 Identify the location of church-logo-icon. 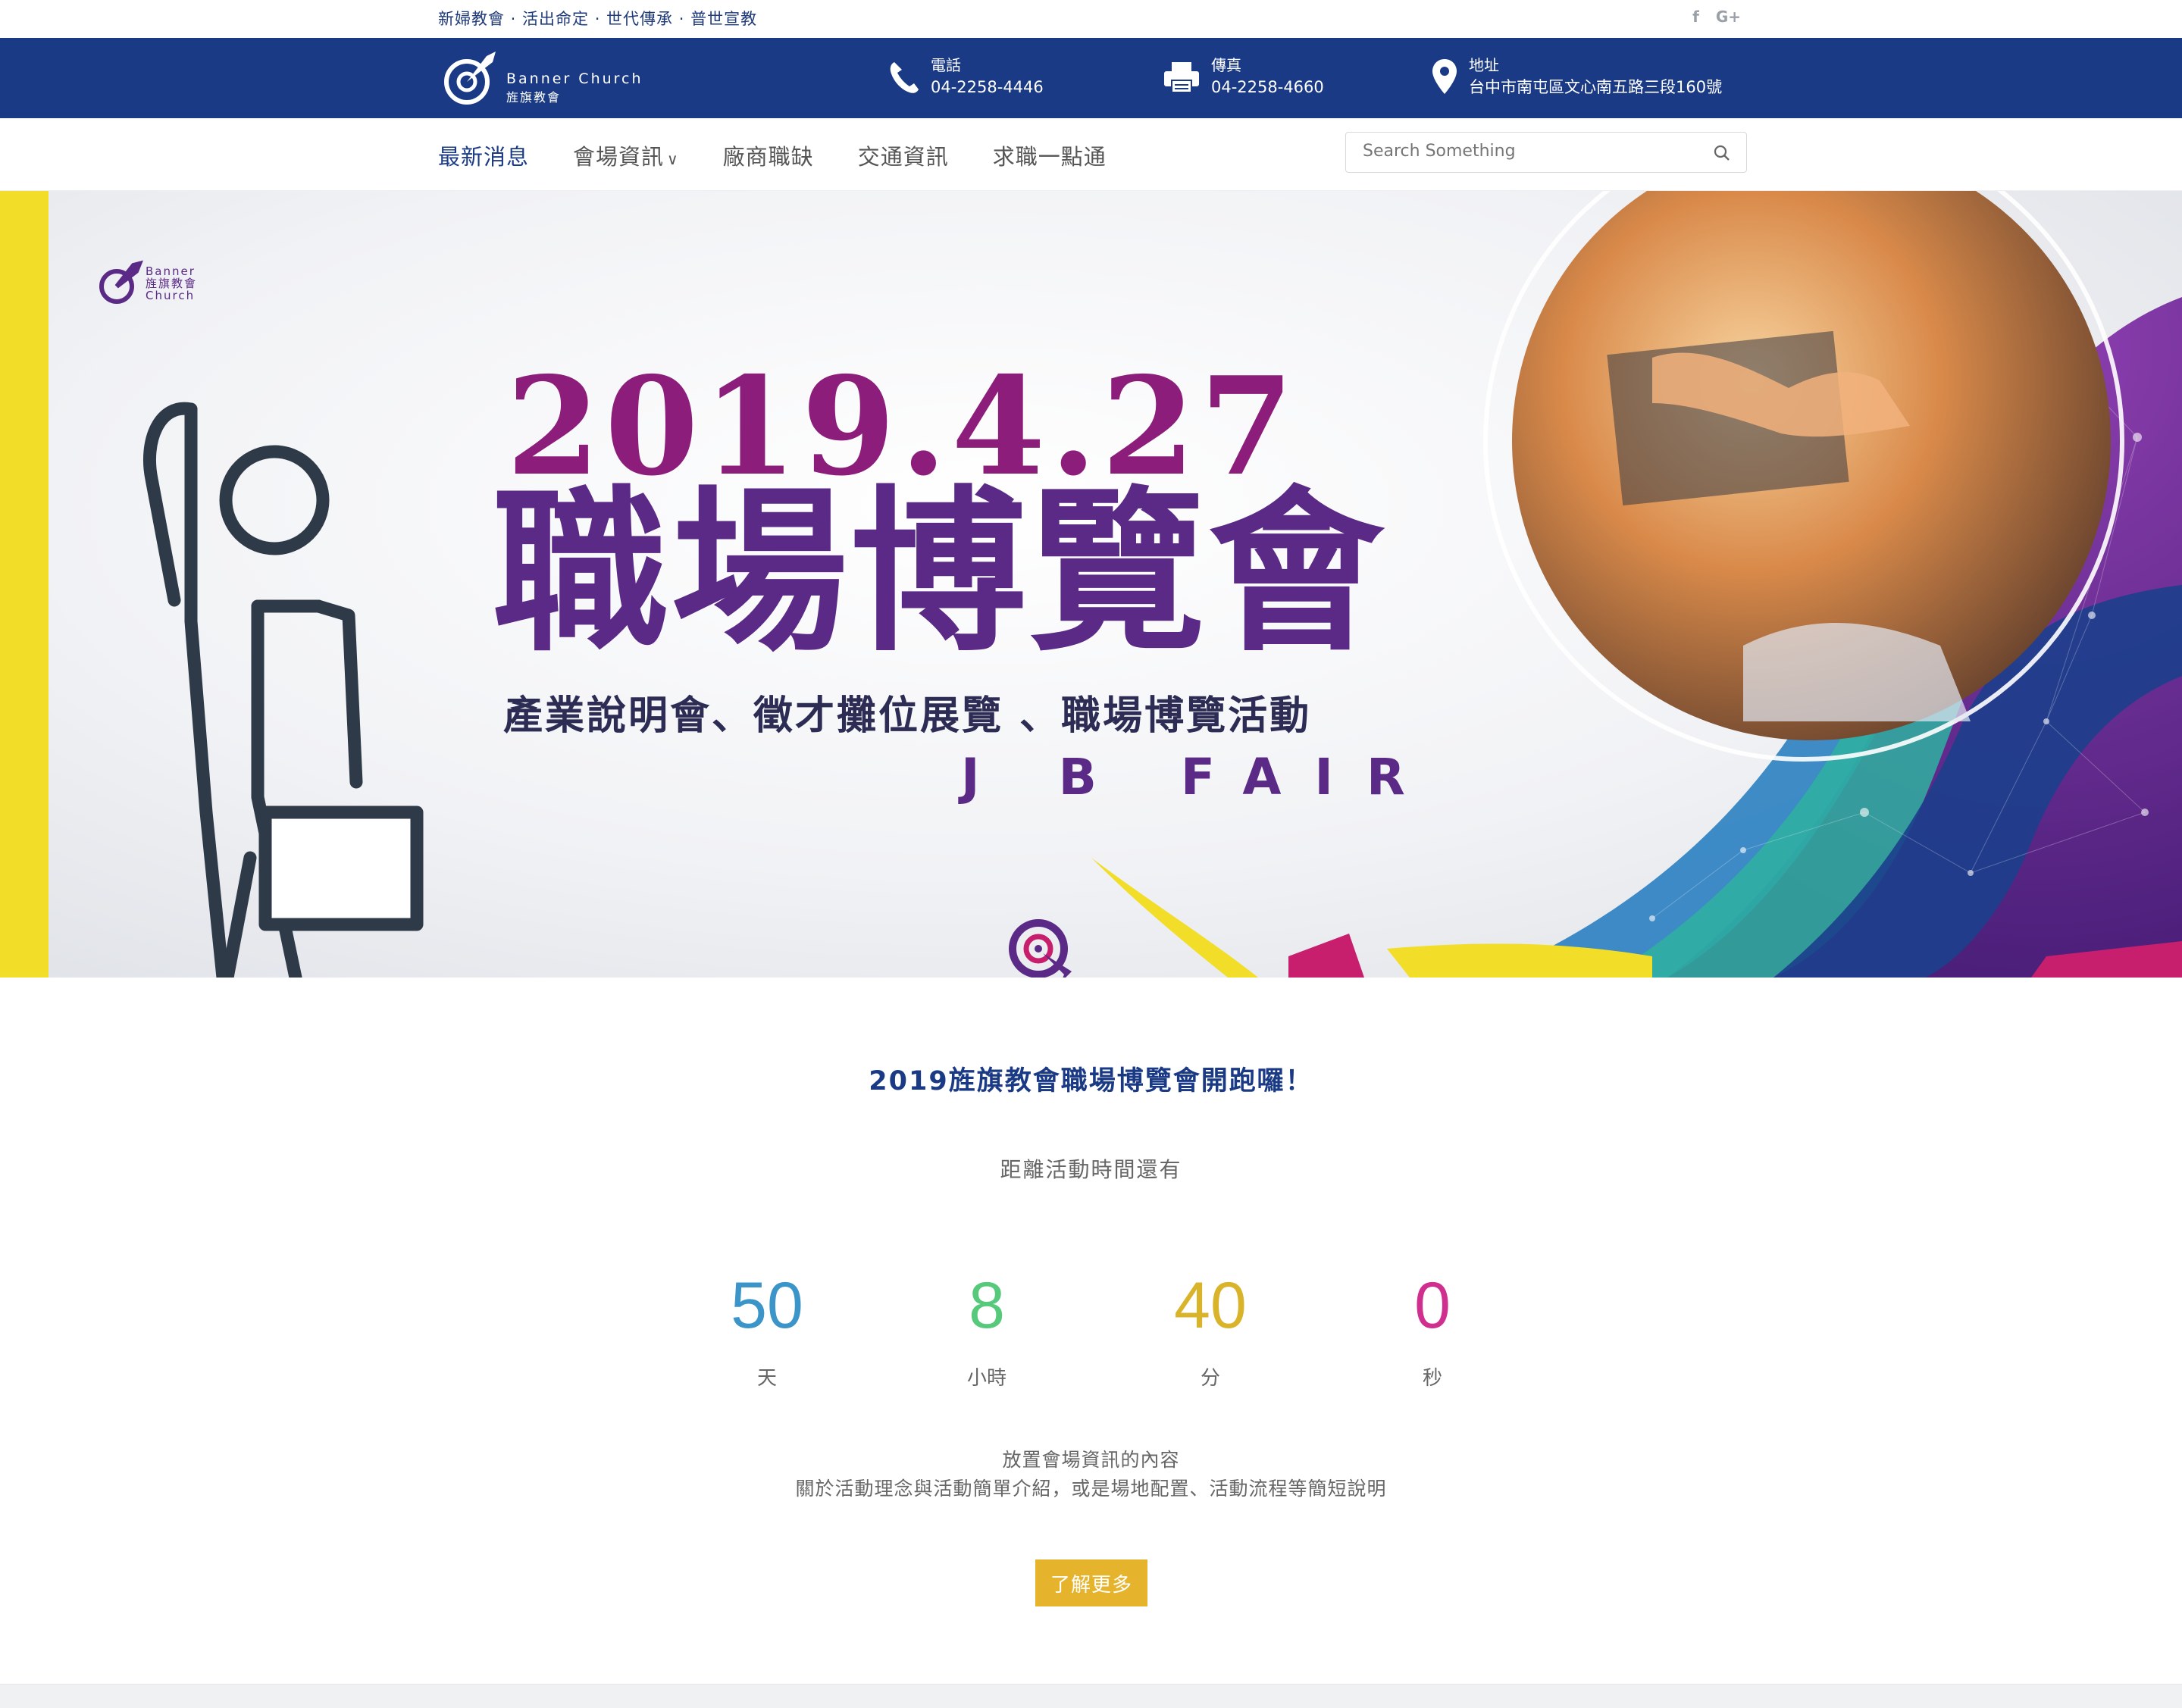
(470, 78).